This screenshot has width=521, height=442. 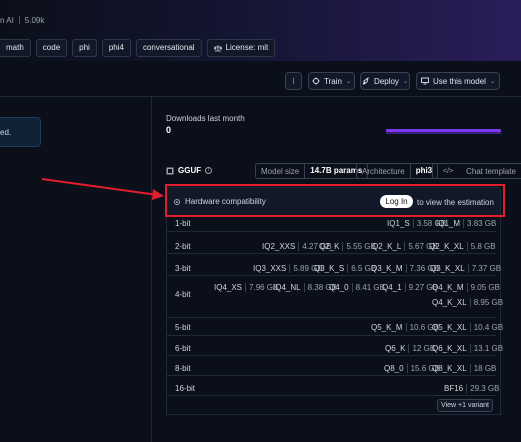 What do you see at coordinates (102, 189) in the screenshot?
I see `annotation-arrow` at bounding box center [102, 189].